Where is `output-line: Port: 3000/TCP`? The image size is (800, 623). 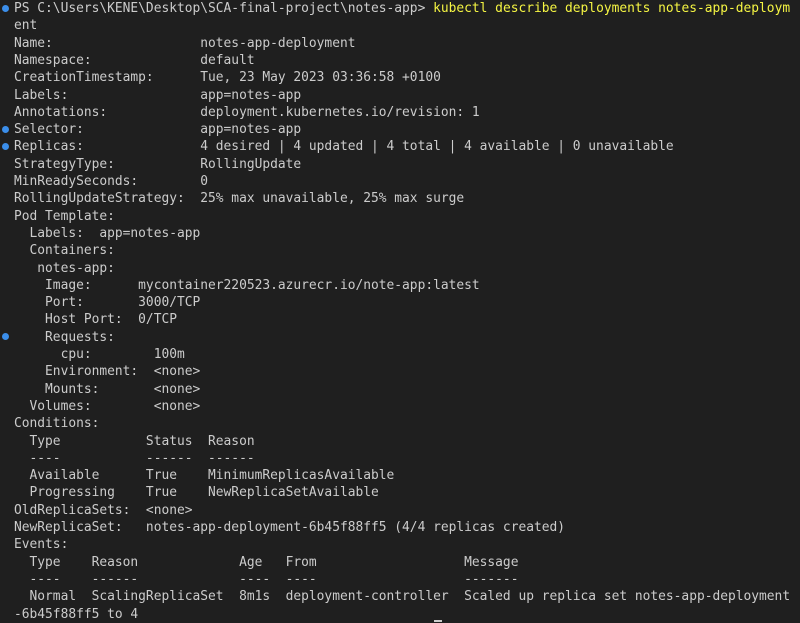 output-line: Port: 3000/TCP is located at coordinates (107, 303).